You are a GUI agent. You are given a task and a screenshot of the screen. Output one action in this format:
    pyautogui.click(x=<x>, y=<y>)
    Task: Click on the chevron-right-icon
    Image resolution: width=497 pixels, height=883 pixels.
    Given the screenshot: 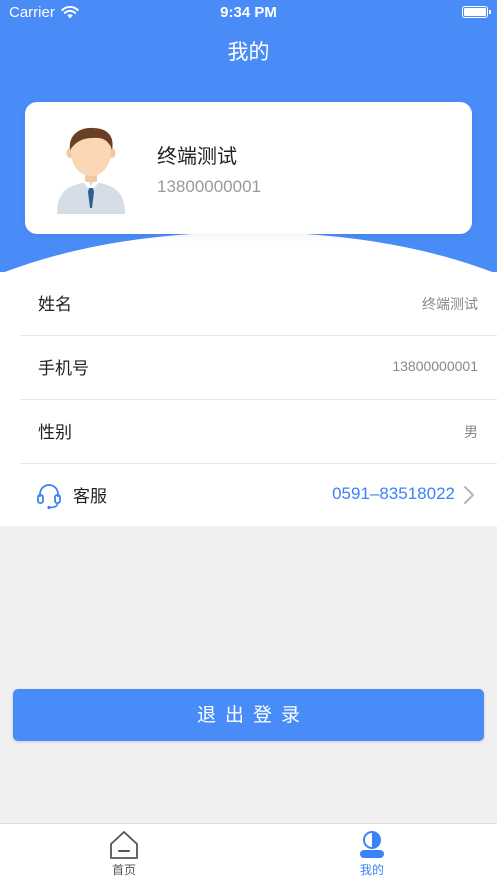 What is the action you would take?
    pyautogui.click(x=469, y=495)
    